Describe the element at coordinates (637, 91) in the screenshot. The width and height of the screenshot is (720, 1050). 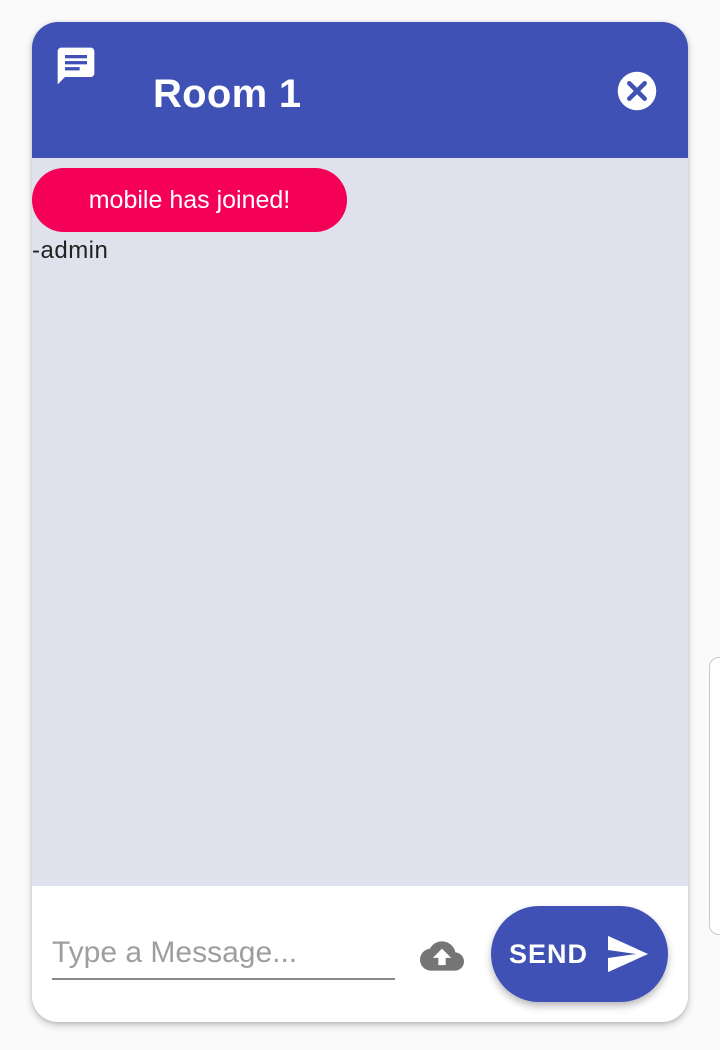
I see `close-icon` at that location.